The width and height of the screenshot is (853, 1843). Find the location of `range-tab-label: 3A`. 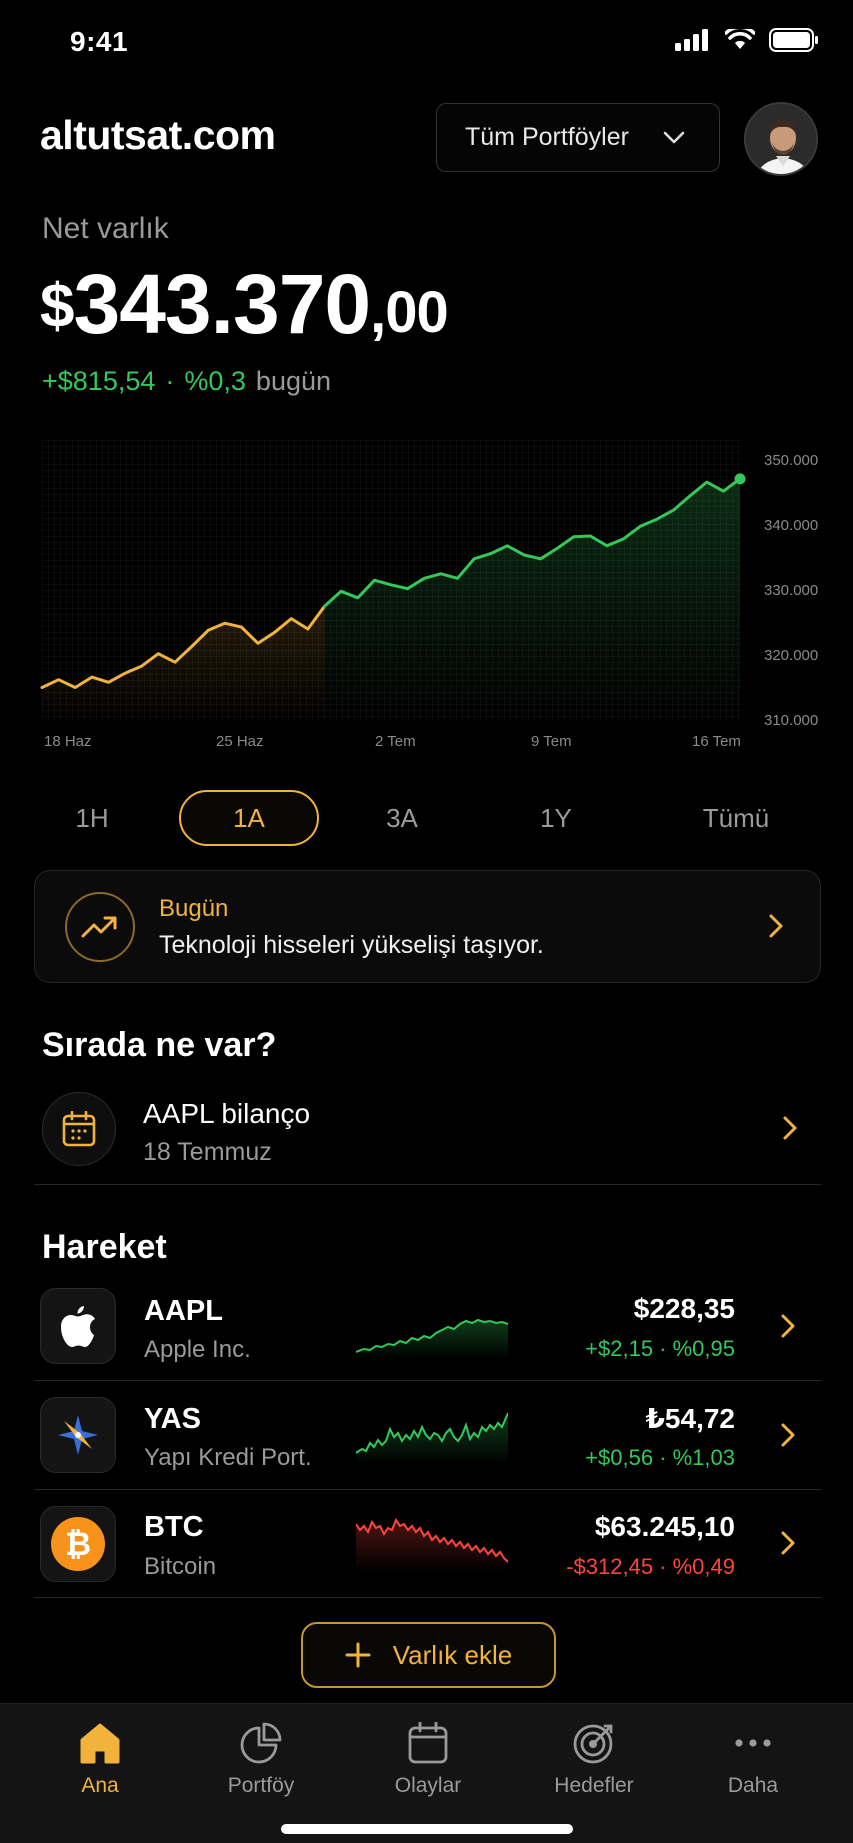

range-tab-label: 3A is located at coordinates (402, 817).